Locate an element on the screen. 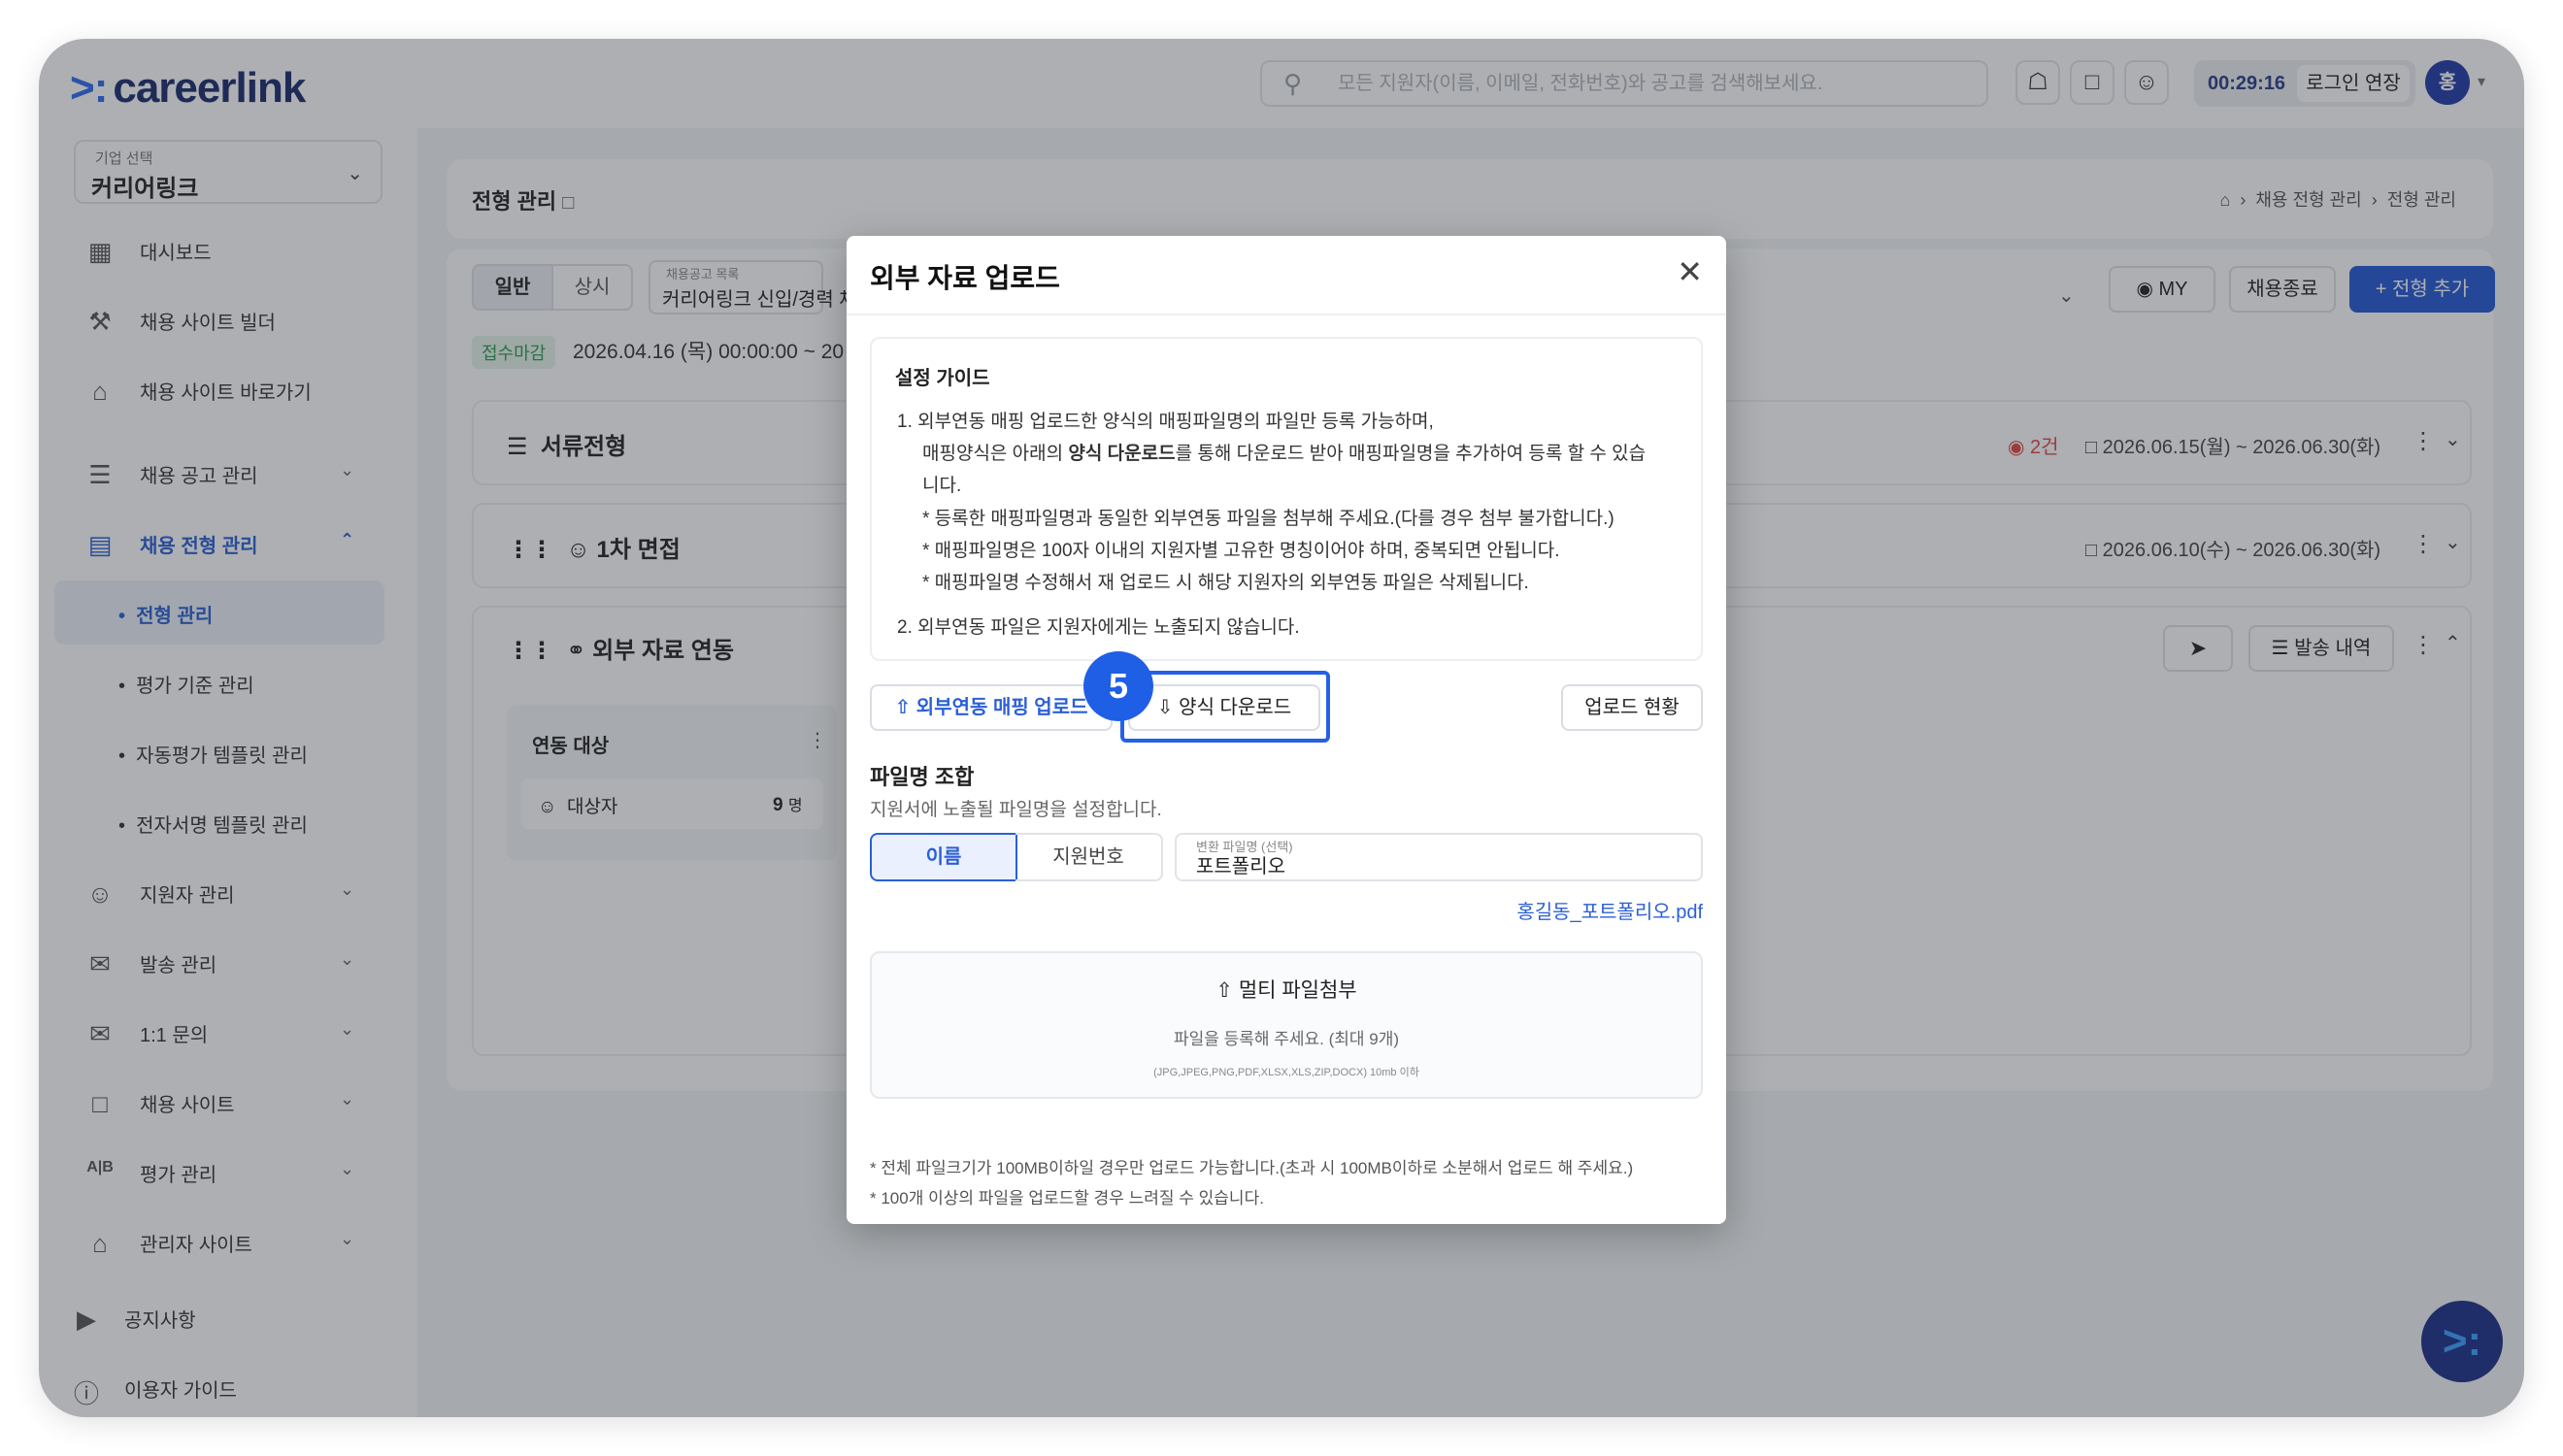 Image resolution: width=2563 pixels, height=1456 pixels. mapping-upload-button: ⇧ 외부연동 매핑 업로드 is located at coordinates (991, 707).